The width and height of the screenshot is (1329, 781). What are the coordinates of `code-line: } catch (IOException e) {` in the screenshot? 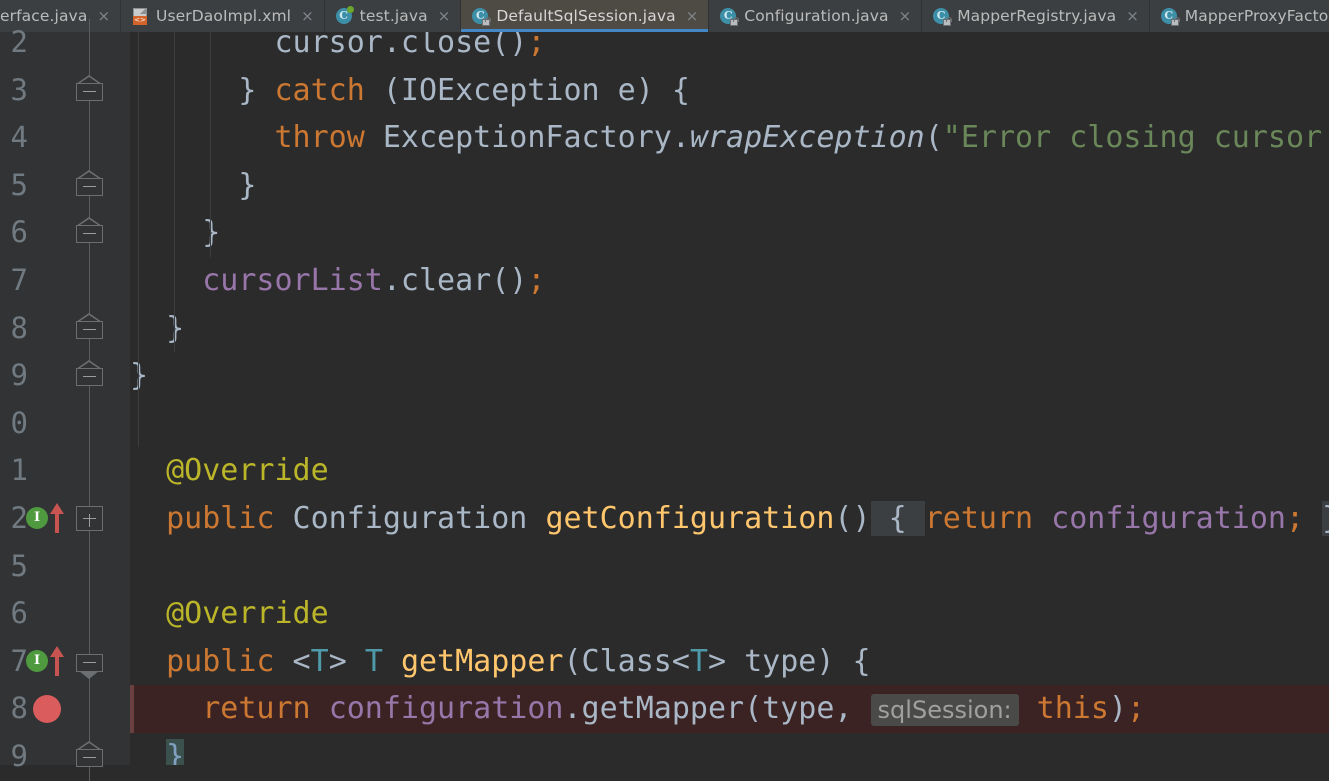 It's located at (729, 91).